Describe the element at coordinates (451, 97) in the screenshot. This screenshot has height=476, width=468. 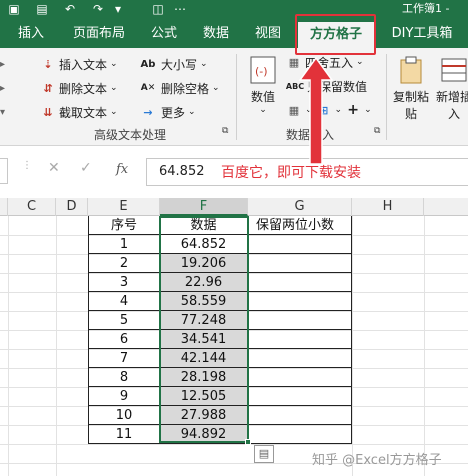
I see `new-insert-label: 新增插` at that location.